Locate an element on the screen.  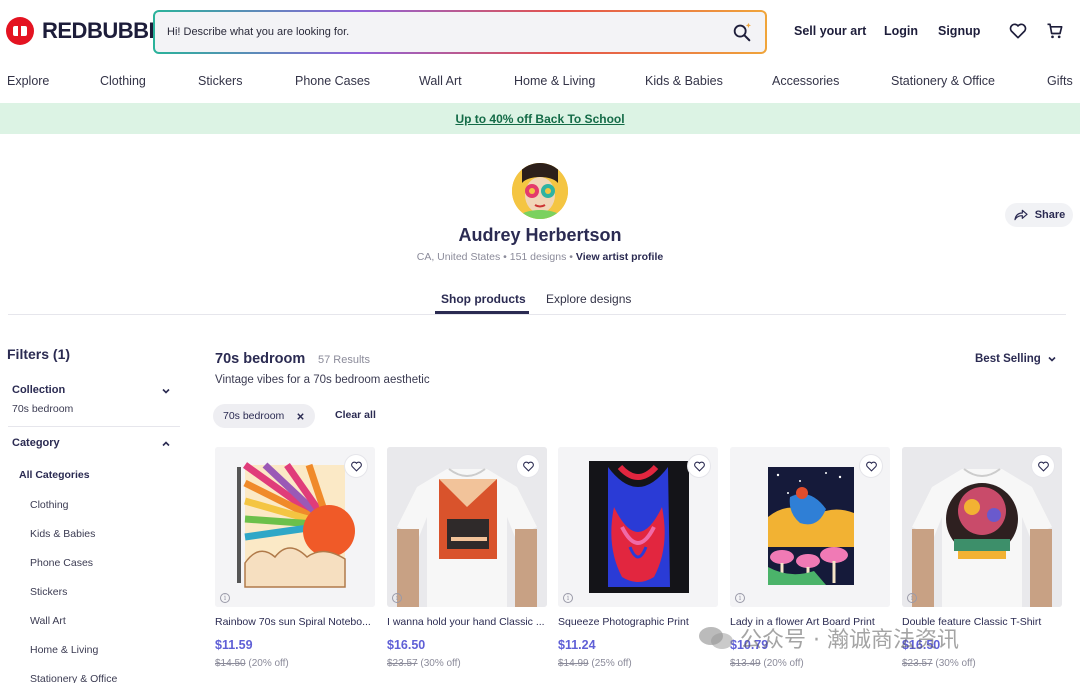
share-icon is located at coordinates (1021, 215).